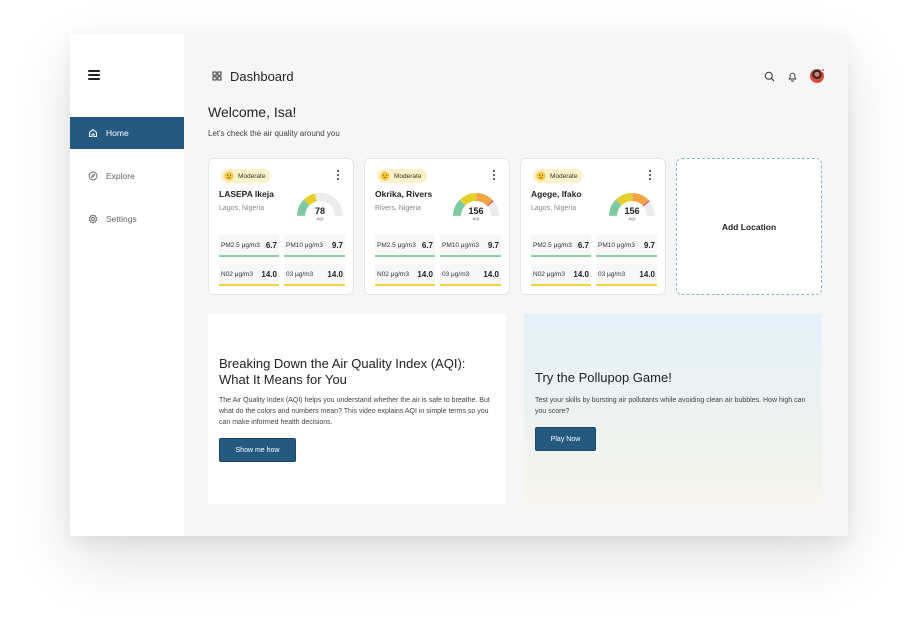 This screenshot has width=918, height=643. I want to click on welcome-subtitle: Let's check the air quality around you, so click(274, 133).